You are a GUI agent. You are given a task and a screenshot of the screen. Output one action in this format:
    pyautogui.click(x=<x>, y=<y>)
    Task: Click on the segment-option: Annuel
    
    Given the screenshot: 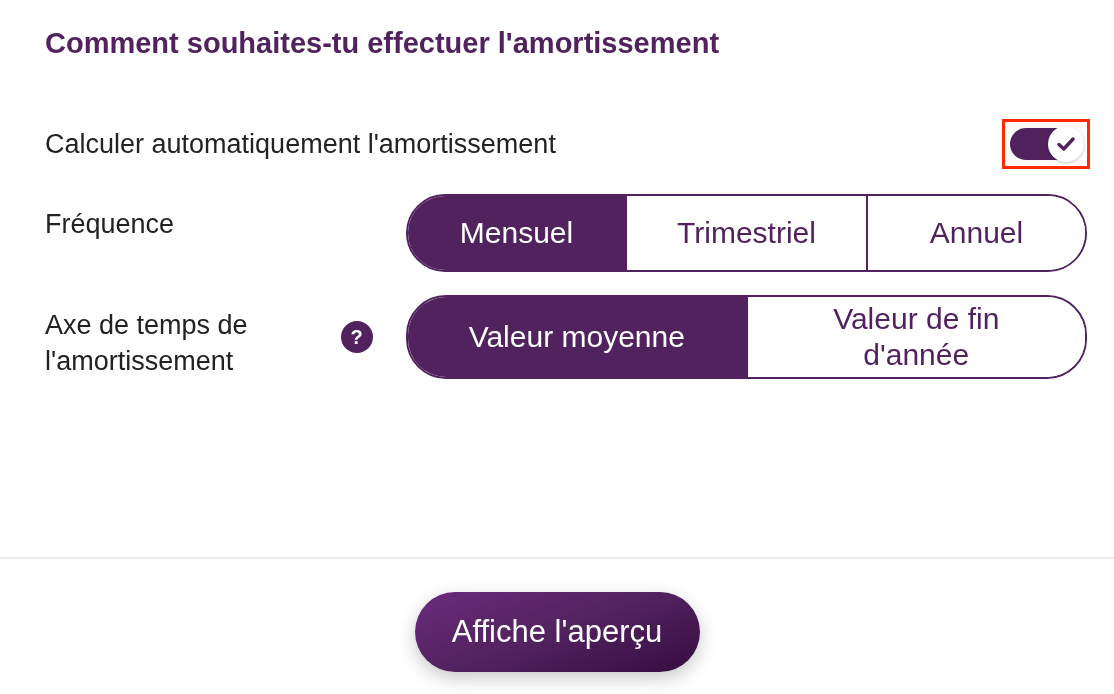 What is the action you would take?
    pyautogui.click(x=975, y=233)
    